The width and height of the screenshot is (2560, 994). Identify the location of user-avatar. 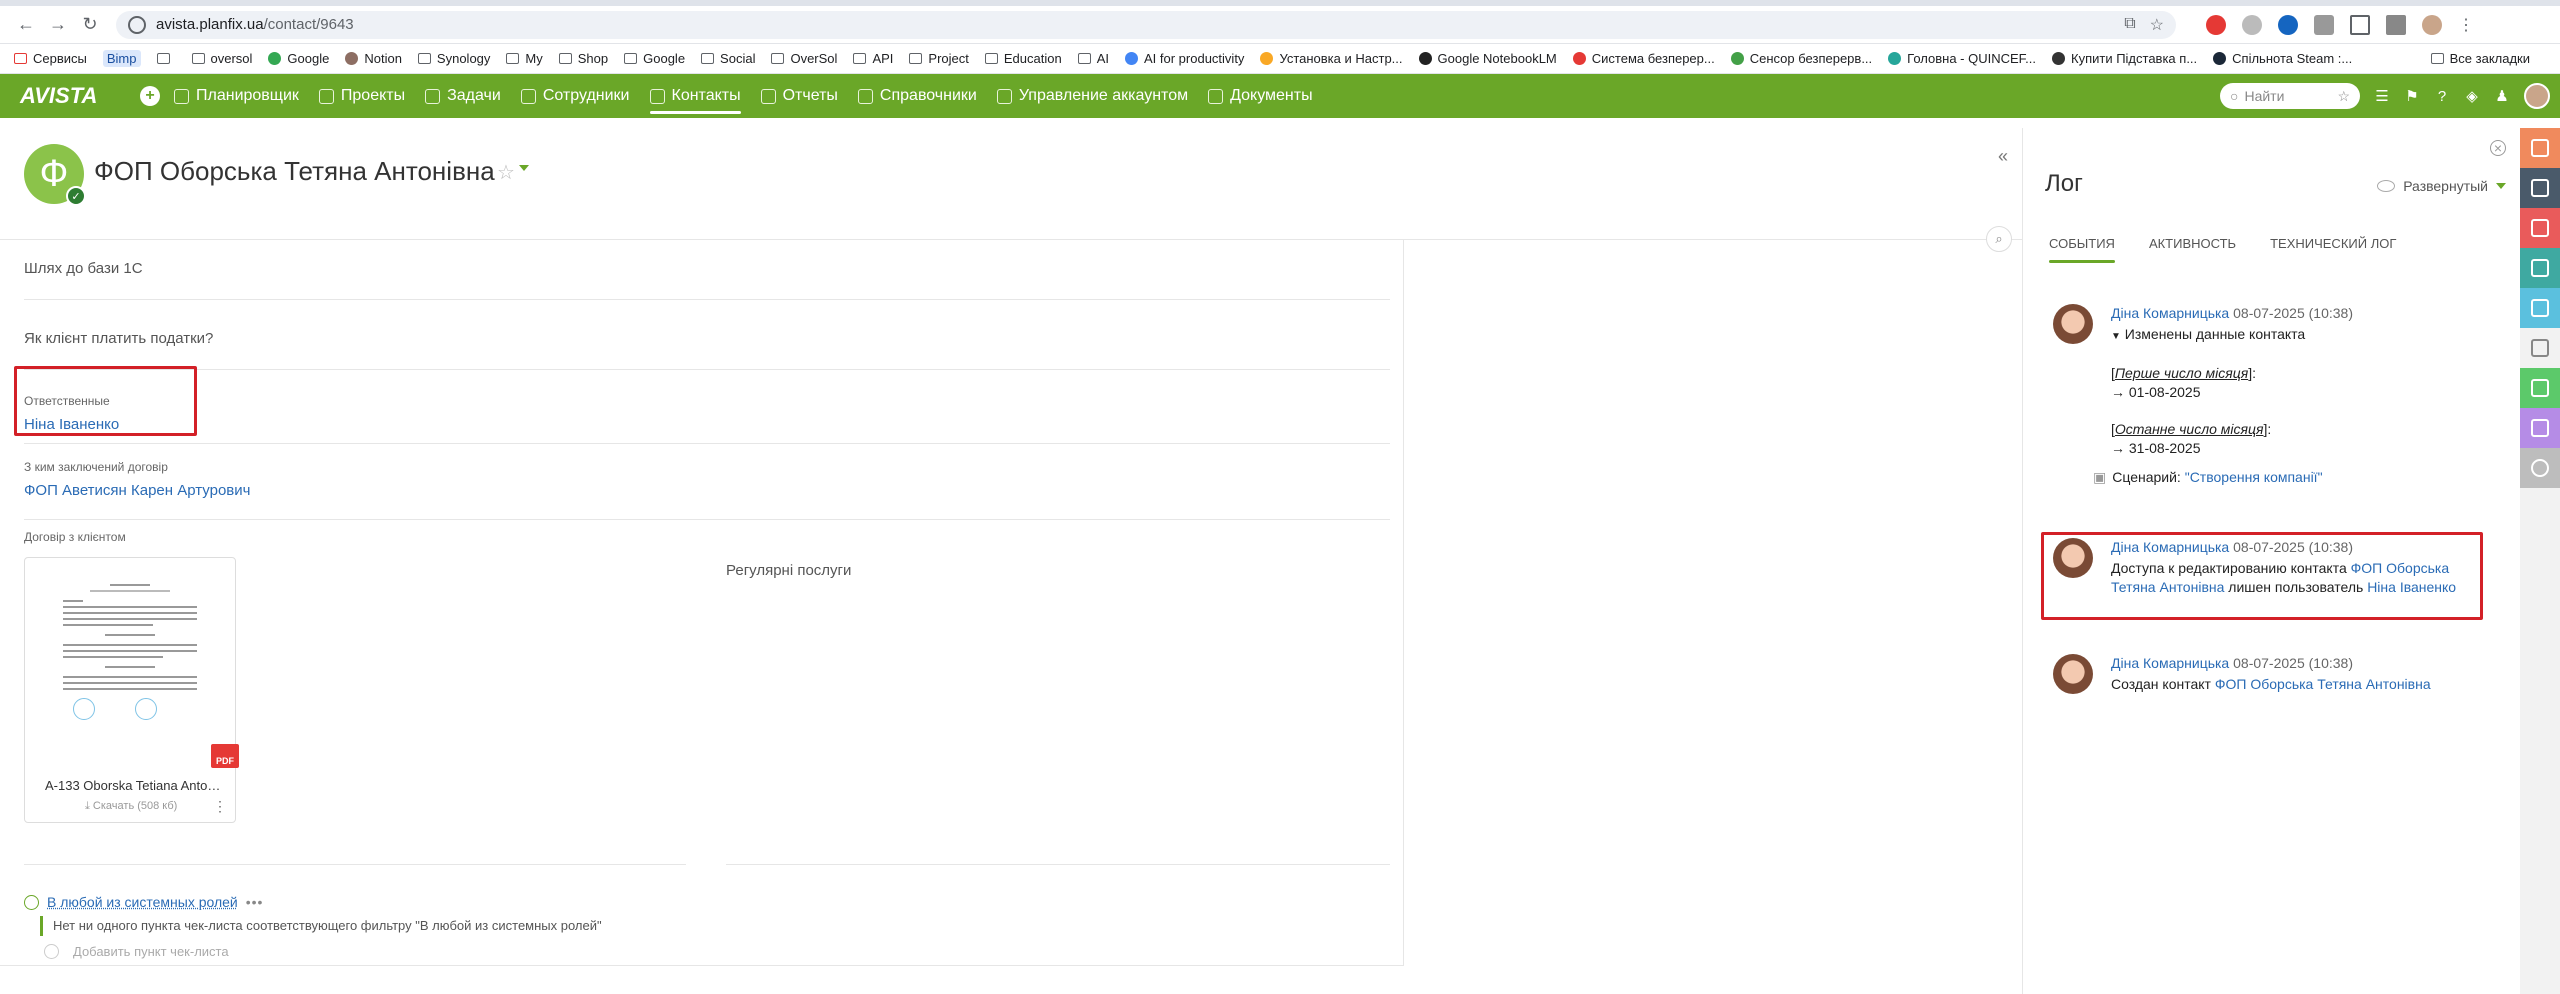
(2537, 96).